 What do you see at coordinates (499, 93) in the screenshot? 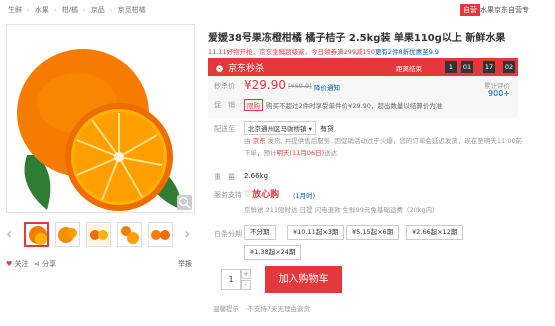
I see `review-count: 900+` at bounding box center [499, 93].